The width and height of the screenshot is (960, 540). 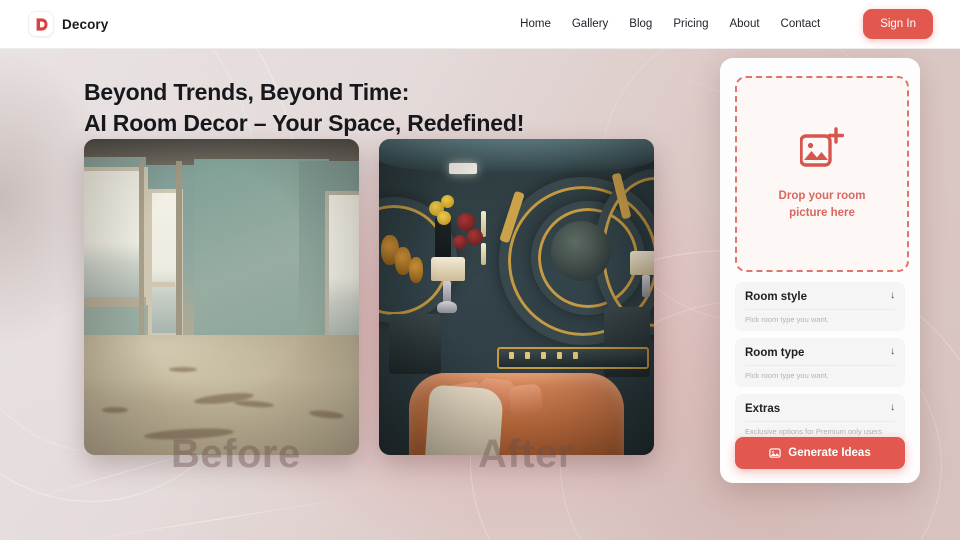 What do you see at coordinates (590, 24) in the screenshot?
I see `nav-link-gallery: Gallery` at bounding box center [590, 24].